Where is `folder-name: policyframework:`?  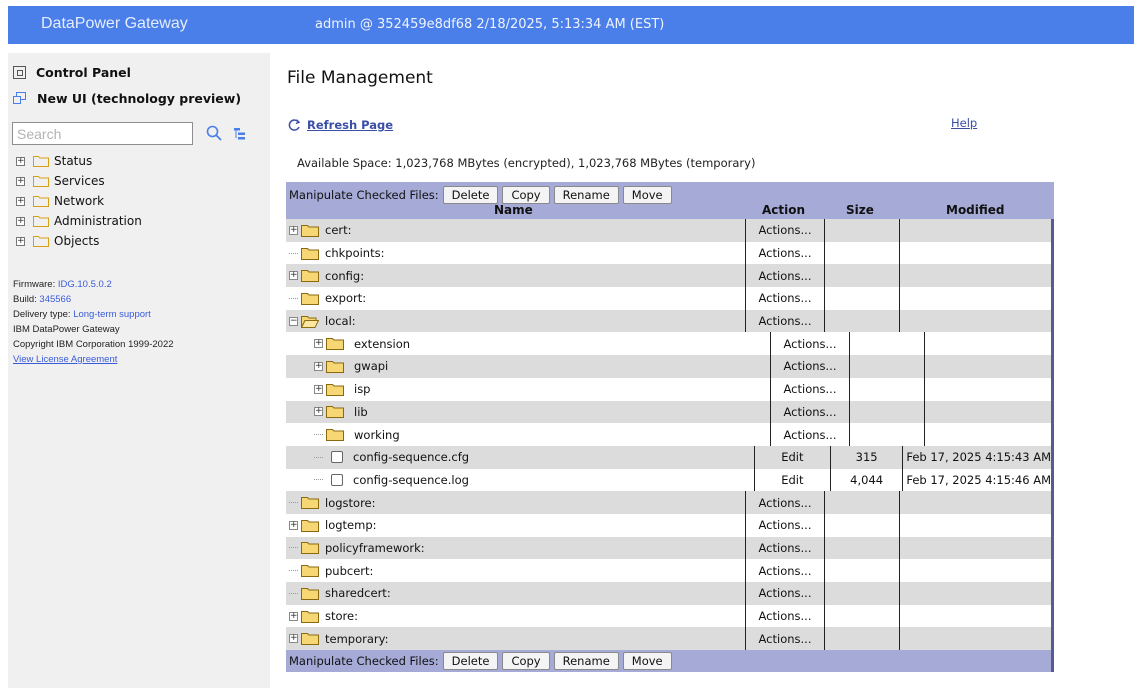
folder-name: policyframework: is located at coordinates (375, 548).